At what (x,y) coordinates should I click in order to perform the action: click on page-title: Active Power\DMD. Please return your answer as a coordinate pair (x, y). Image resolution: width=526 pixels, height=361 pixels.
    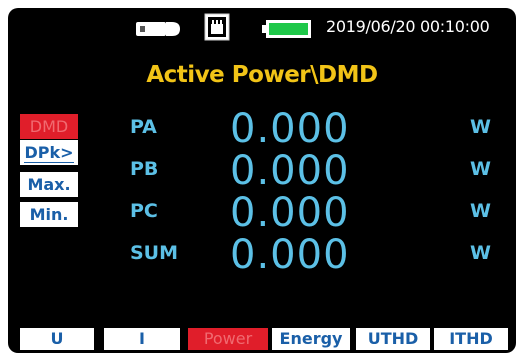
    Looking at the image, I should click on (262, 75).